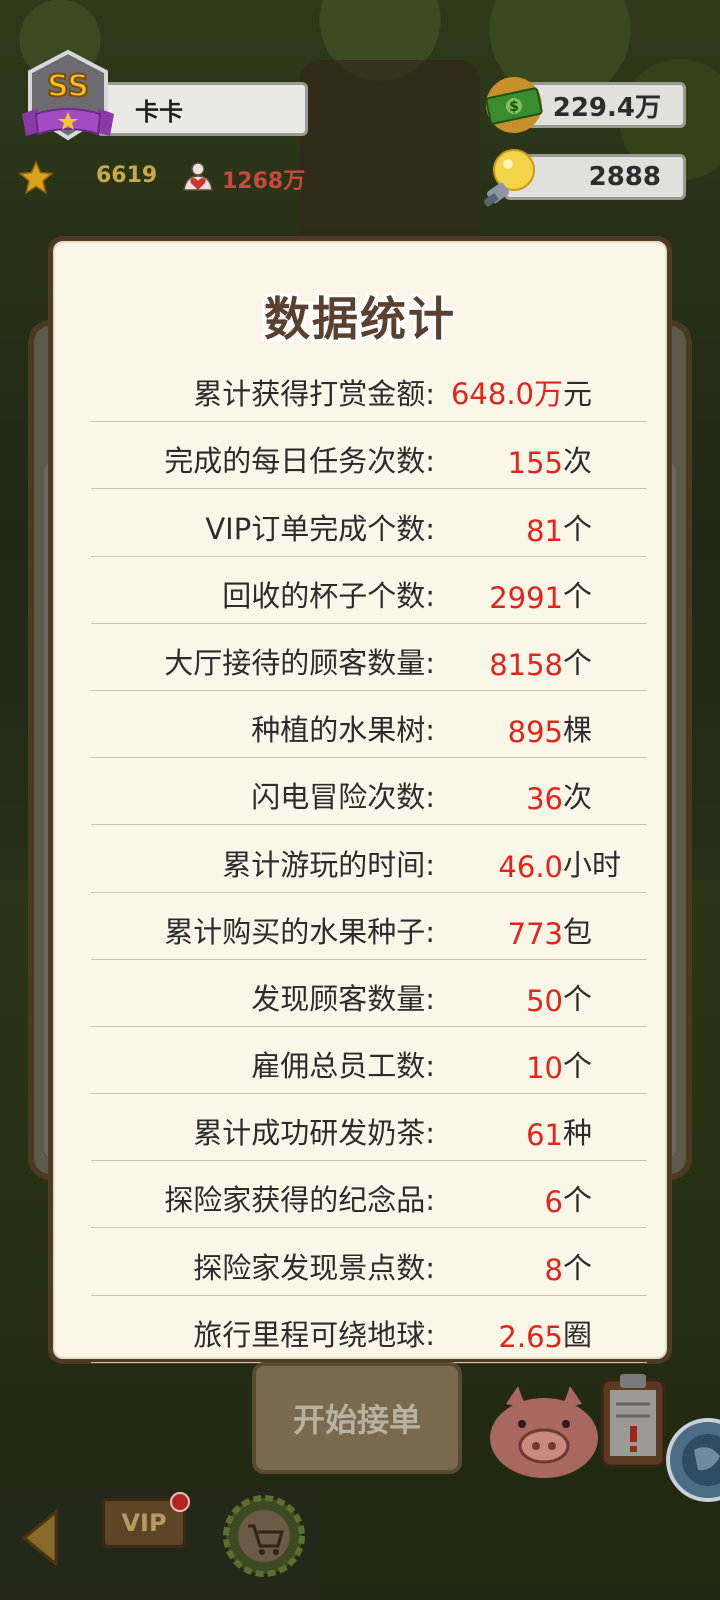  I want to click on stat-value: 36, so click(544, 799).